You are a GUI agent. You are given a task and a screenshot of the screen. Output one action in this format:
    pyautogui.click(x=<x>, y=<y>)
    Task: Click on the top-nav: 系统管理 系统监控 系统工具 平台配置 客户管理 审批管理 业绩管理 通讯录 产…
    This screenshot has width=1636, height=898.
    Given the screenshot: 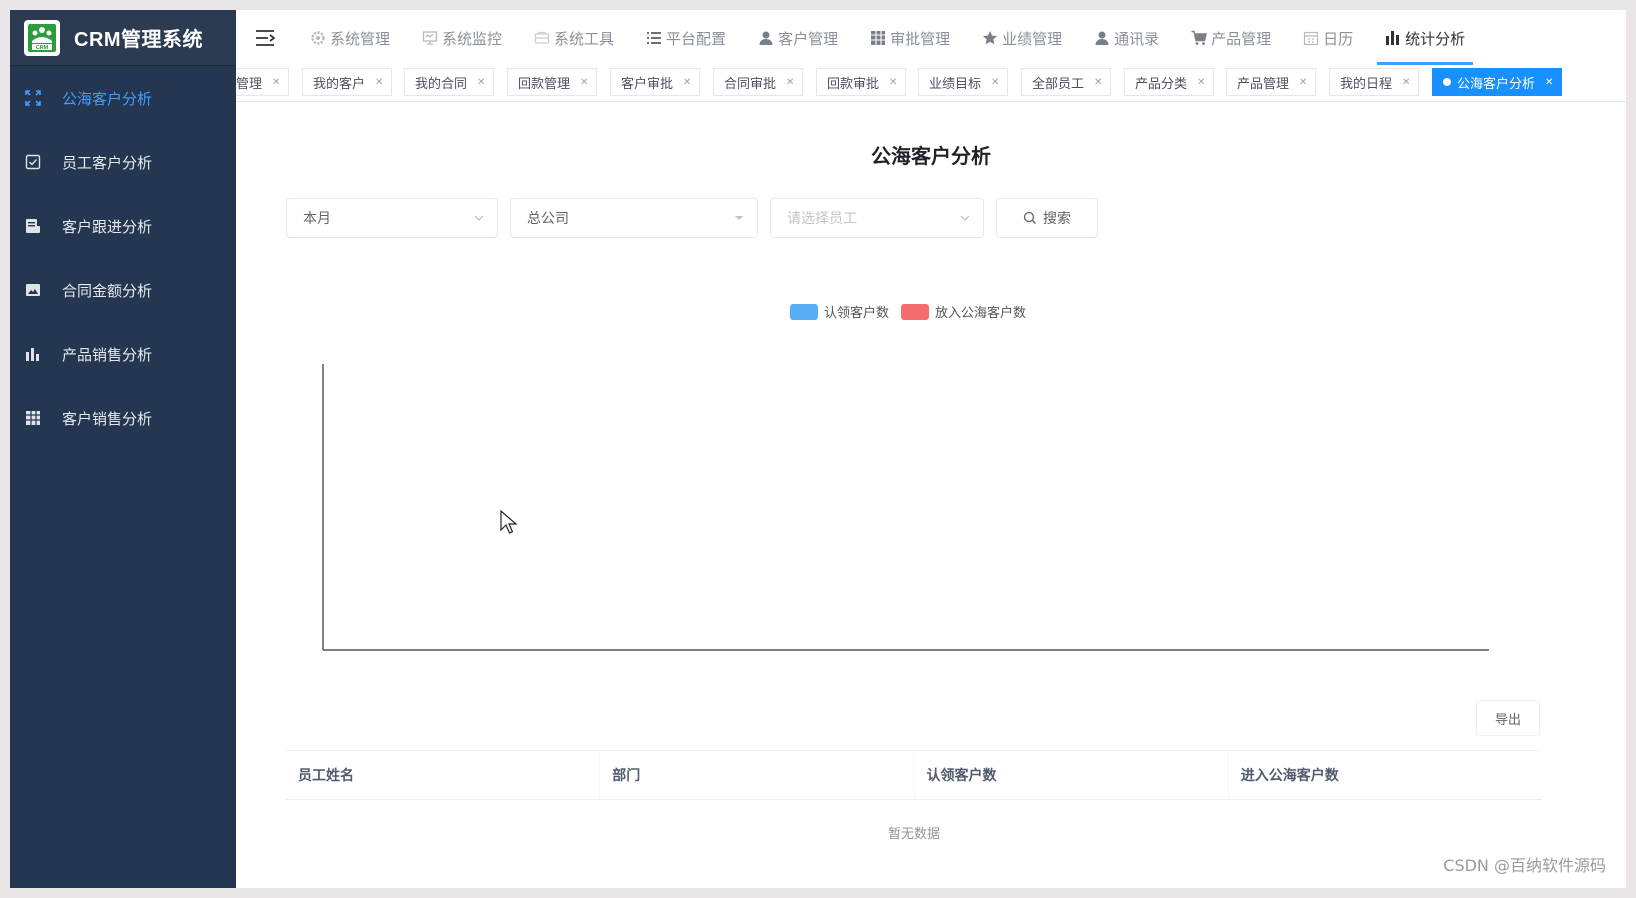 What is the action you would take?
    pyautogui.click(x=931, y=38)
    